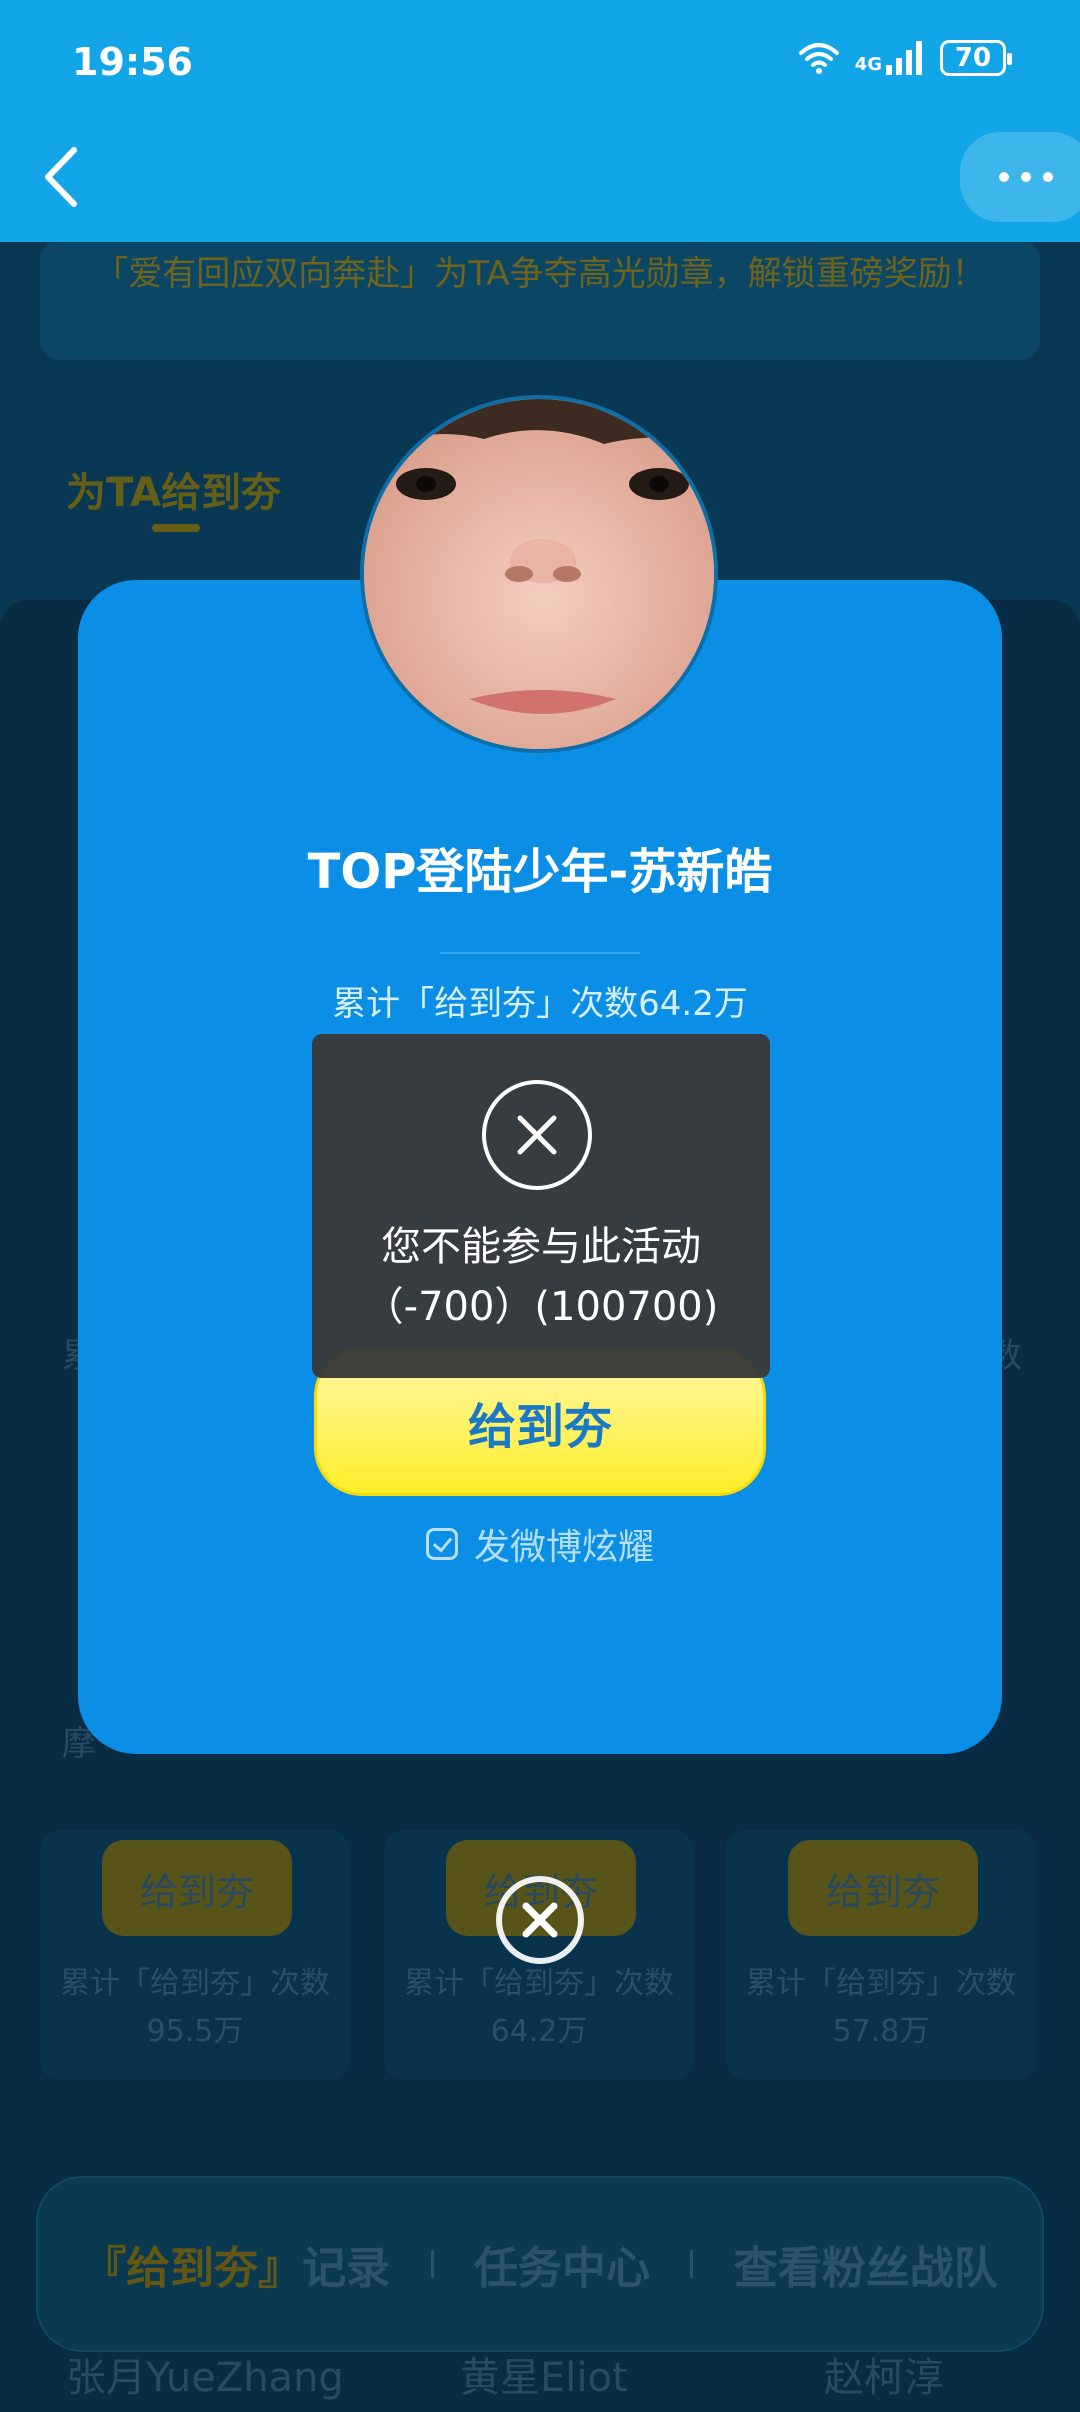 This screenshot has width=1080, height=2412. What do you see at coordinates (541, 1247) in the screenshot?
I see `toast-message: 您不能参与此活动` at bounding box center [541, 1247].